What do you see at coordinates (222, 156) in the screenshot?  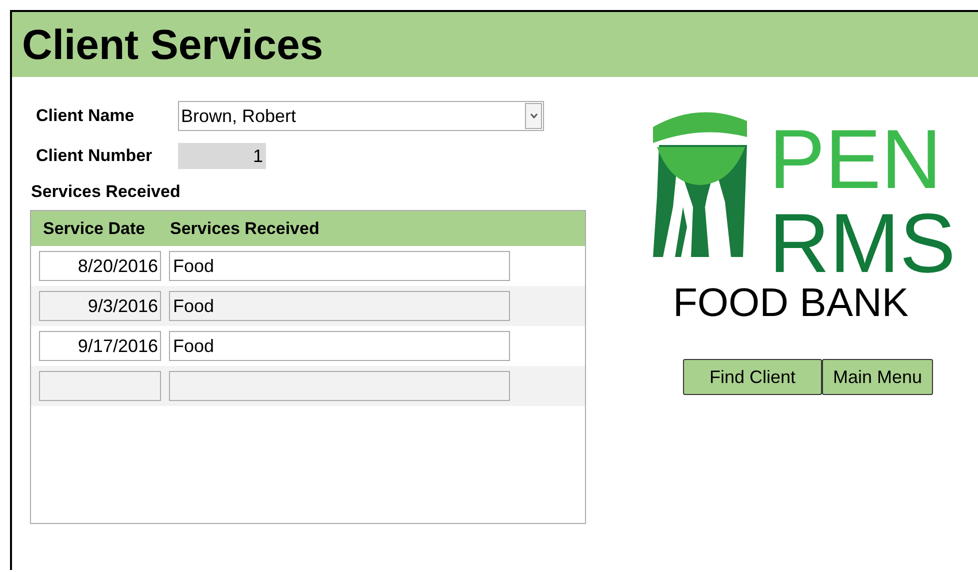 I see `client-number-field: 1` at bounding box center [222, 156].